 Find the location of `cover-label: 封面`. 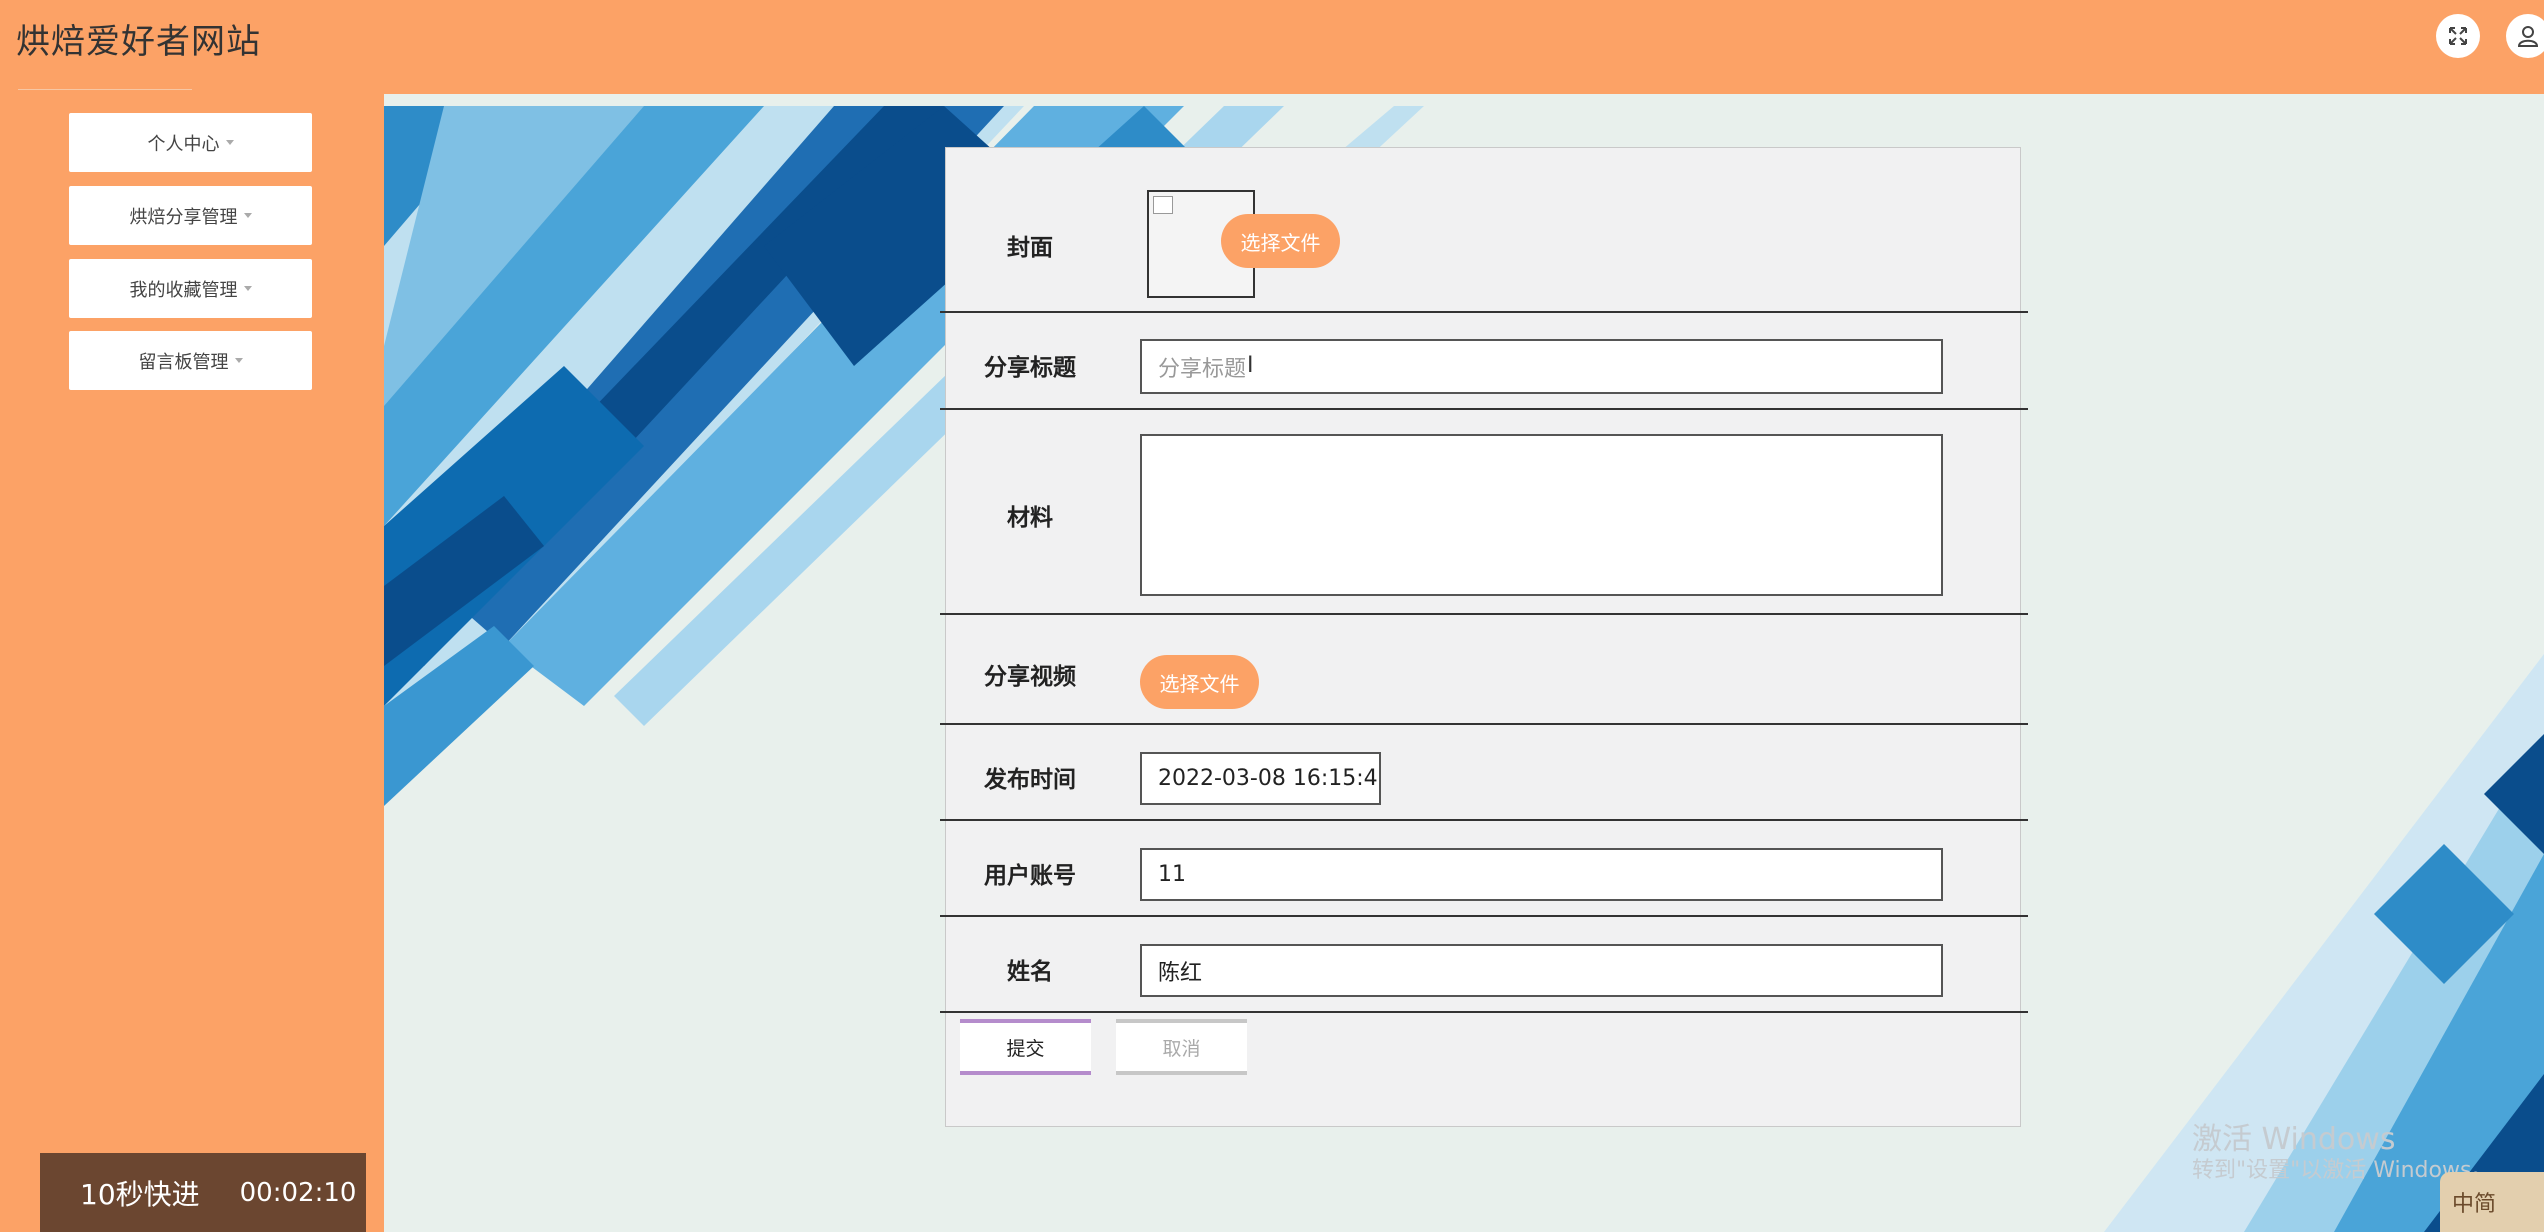

cover-label: 封面 is located at coordinates (1030, 248).